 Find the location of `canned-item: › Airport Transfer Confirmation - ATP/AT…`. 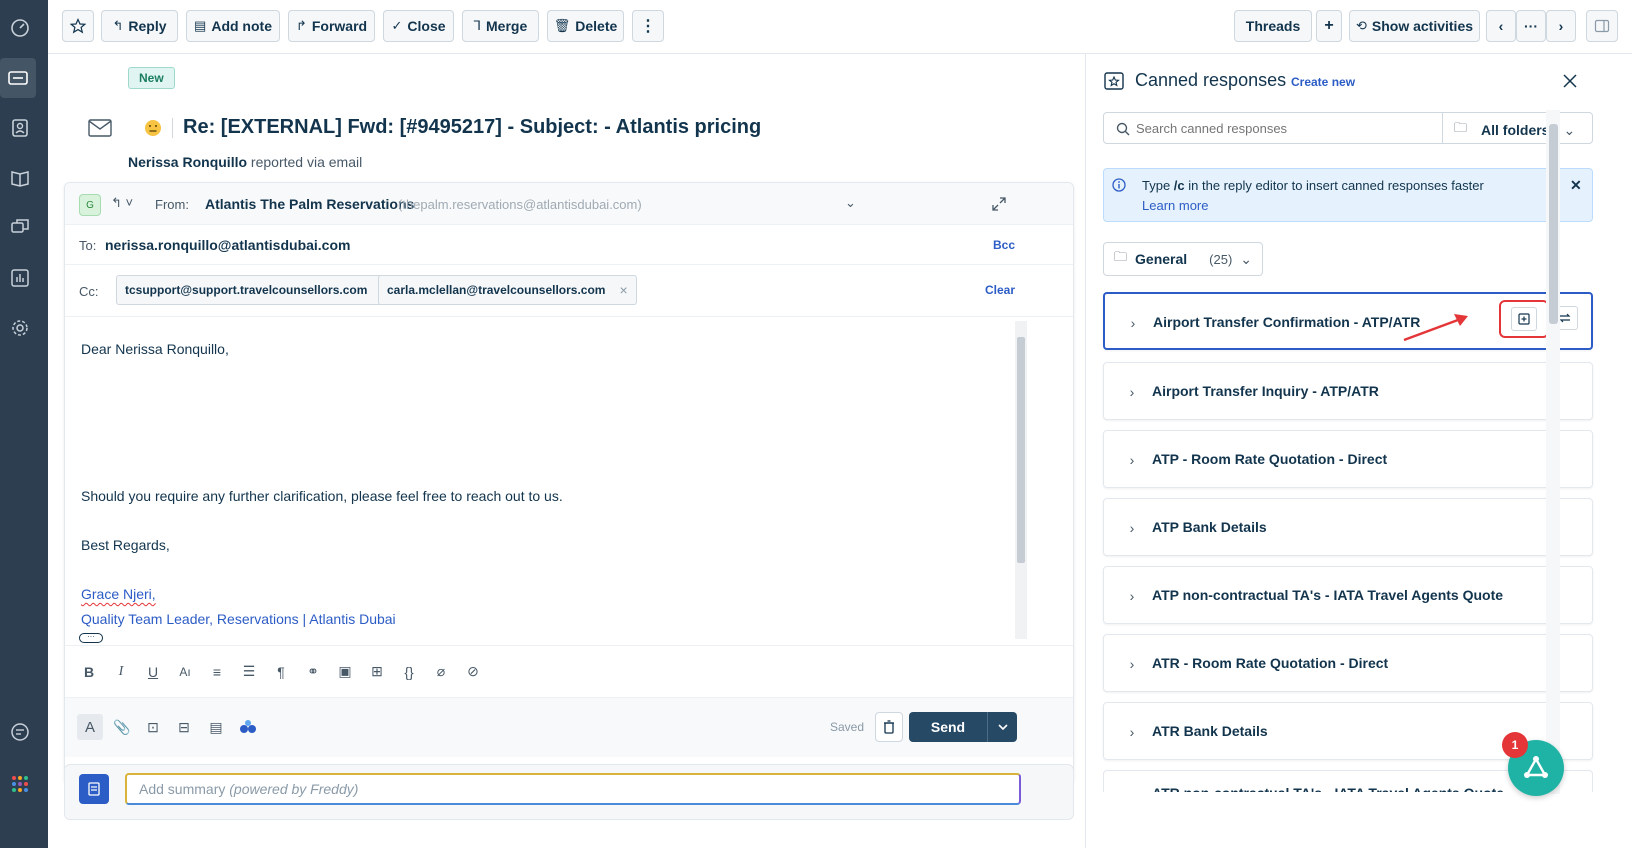

canned-item: › Airport Transfer Confirmation - ATP/AT… is located at coordinates (1348, 321).